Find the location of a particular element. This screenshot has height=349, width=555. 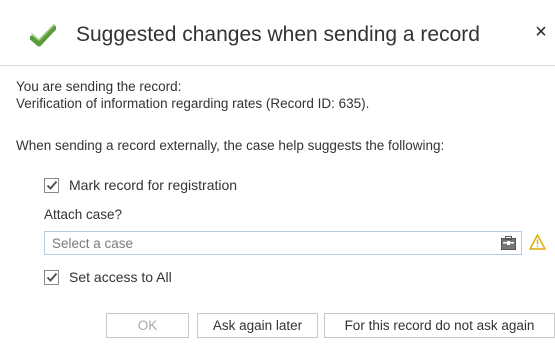

dialog-title: Suggested changes when sending a record is located at coordinates (278, 34).